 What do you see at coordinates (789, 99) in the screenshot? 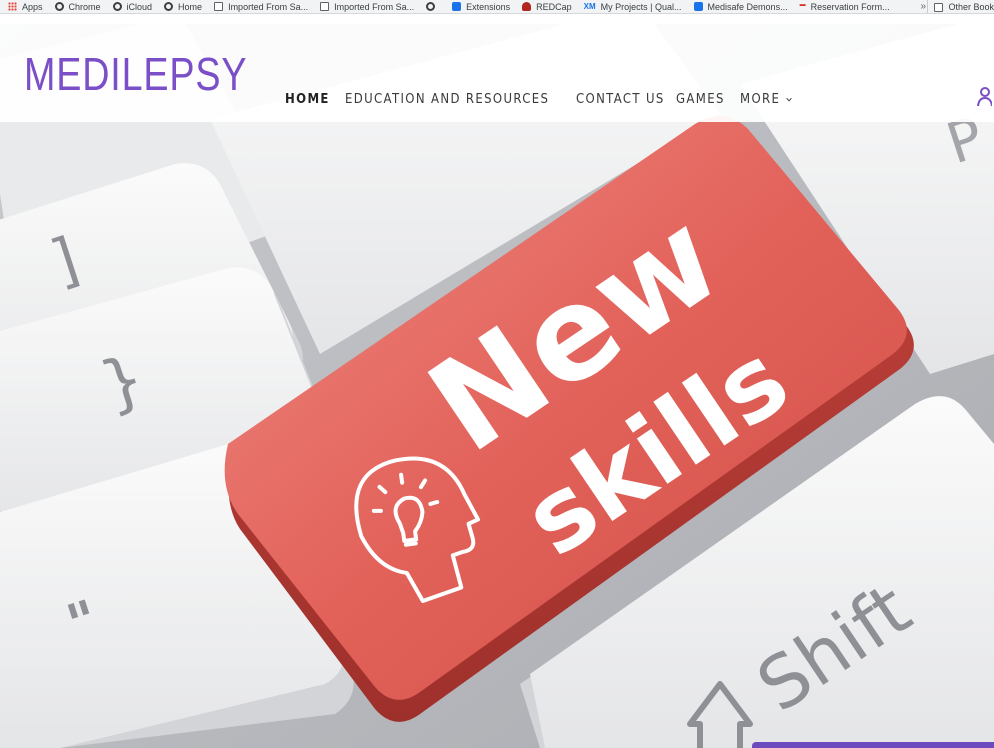
I see `chevron-down-icon` at bounding box center [789, 99].